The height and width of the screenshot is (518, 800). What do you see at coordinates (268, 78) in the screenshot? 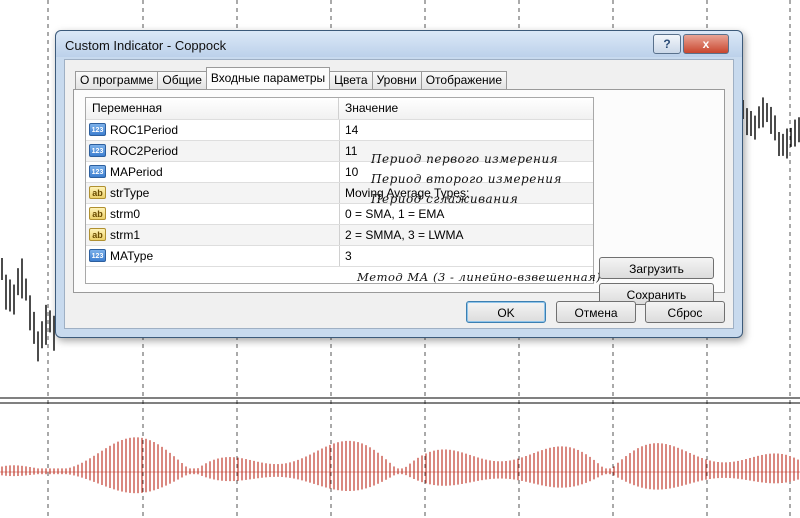
I see `tab-inputs: Входные параметры` at bounding box center [268, 78].